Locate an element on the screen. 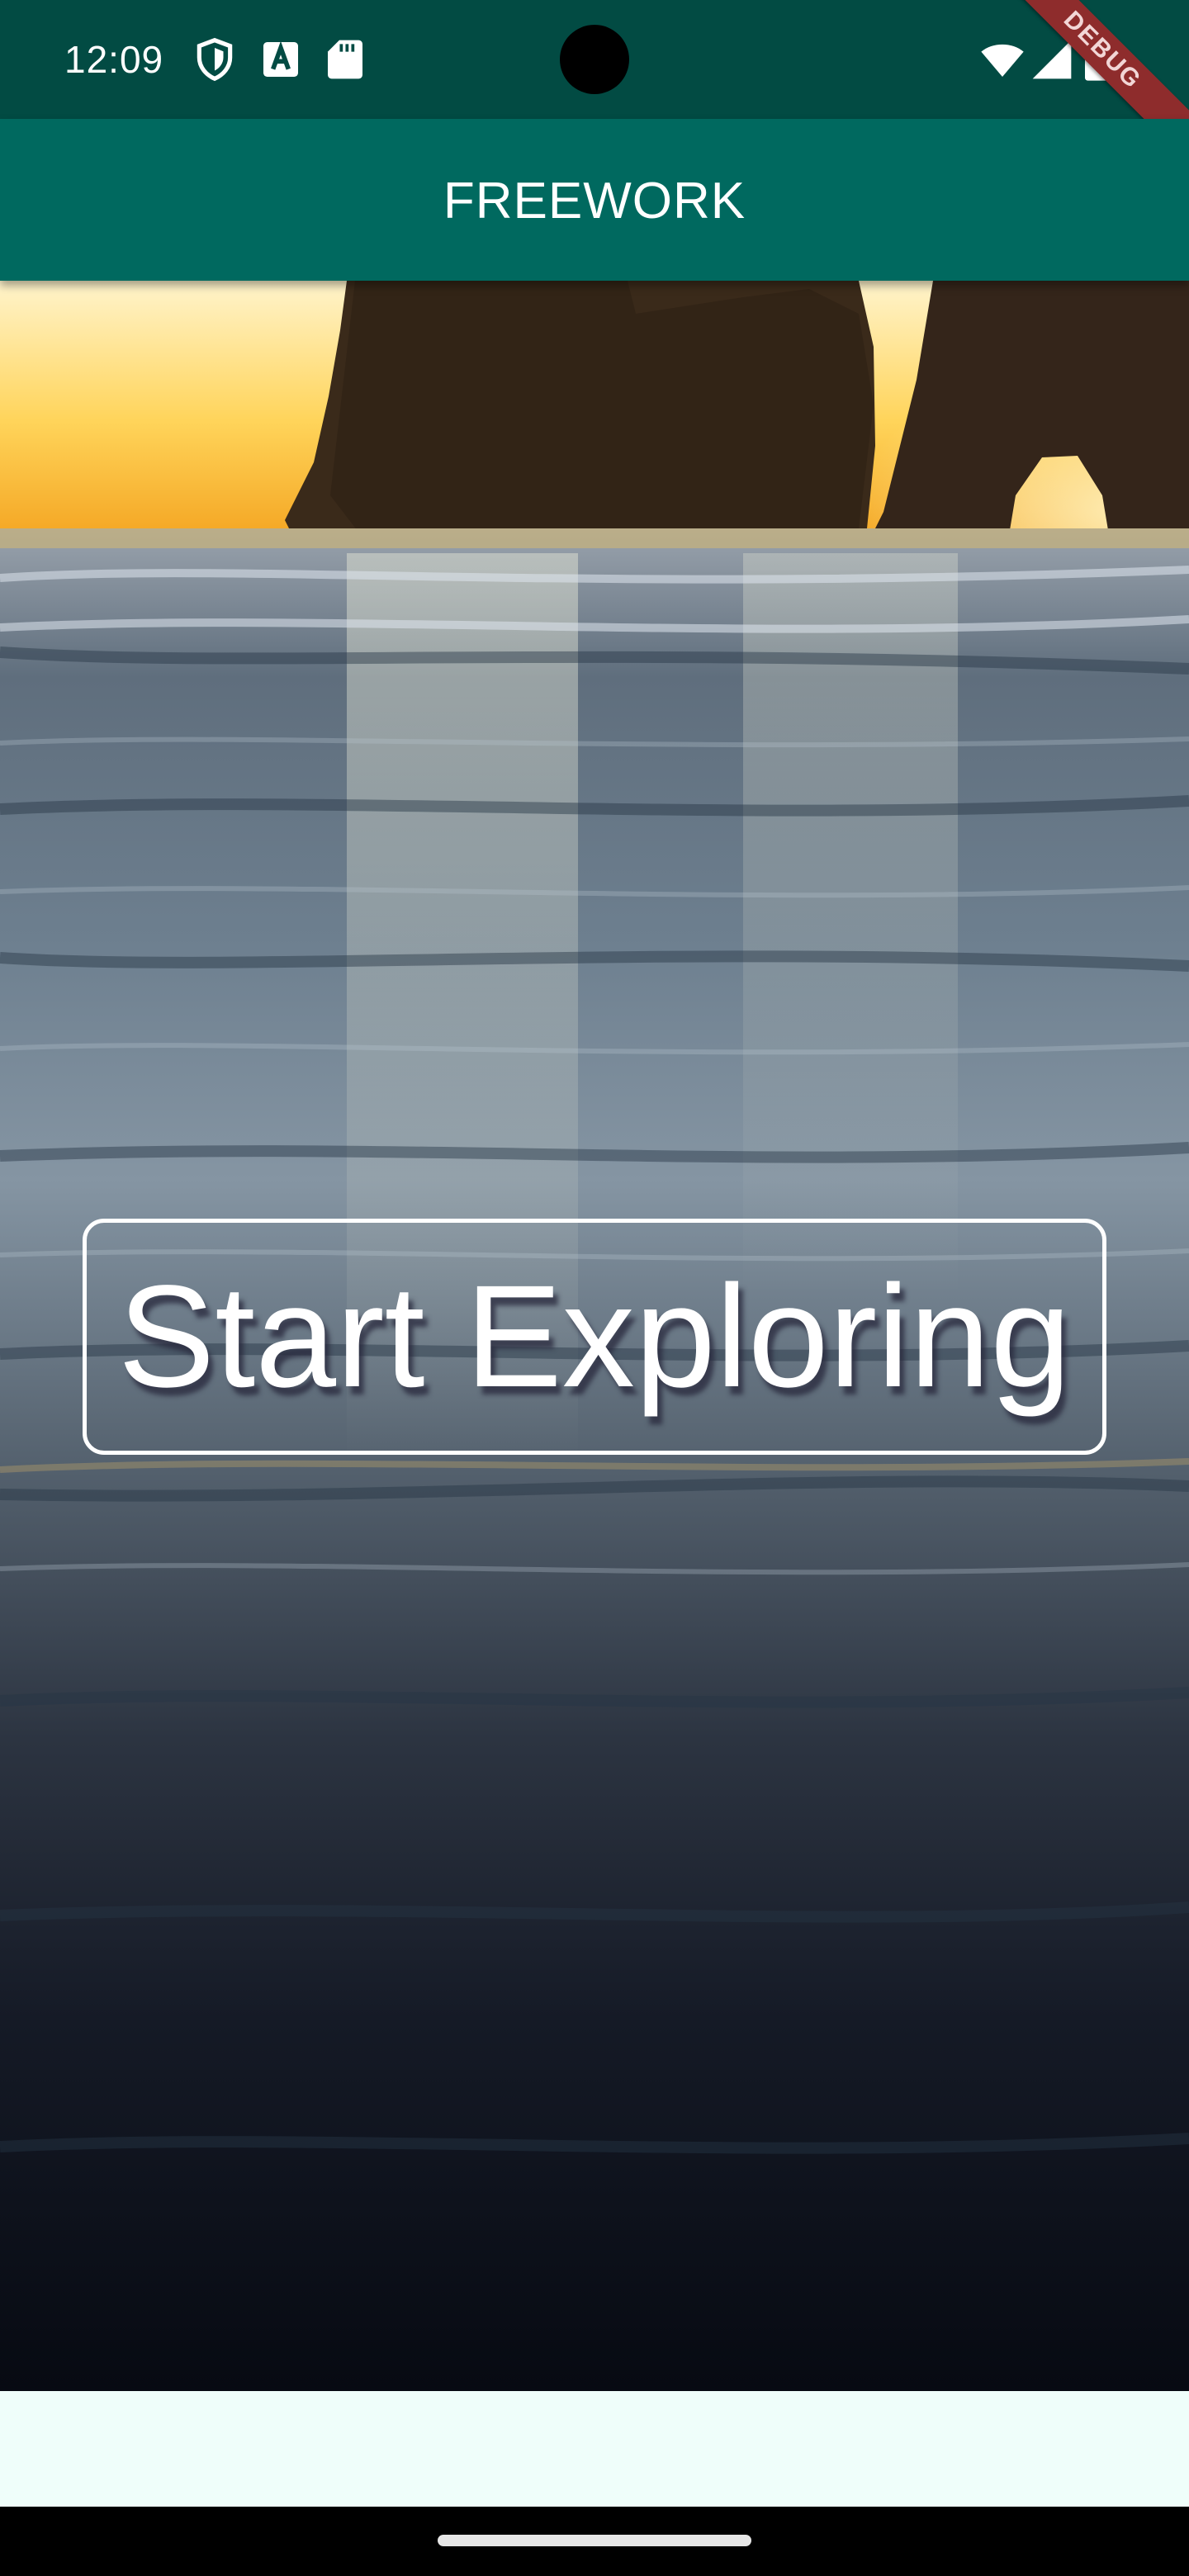  text-a-icon is located at coordinates (281, 59).